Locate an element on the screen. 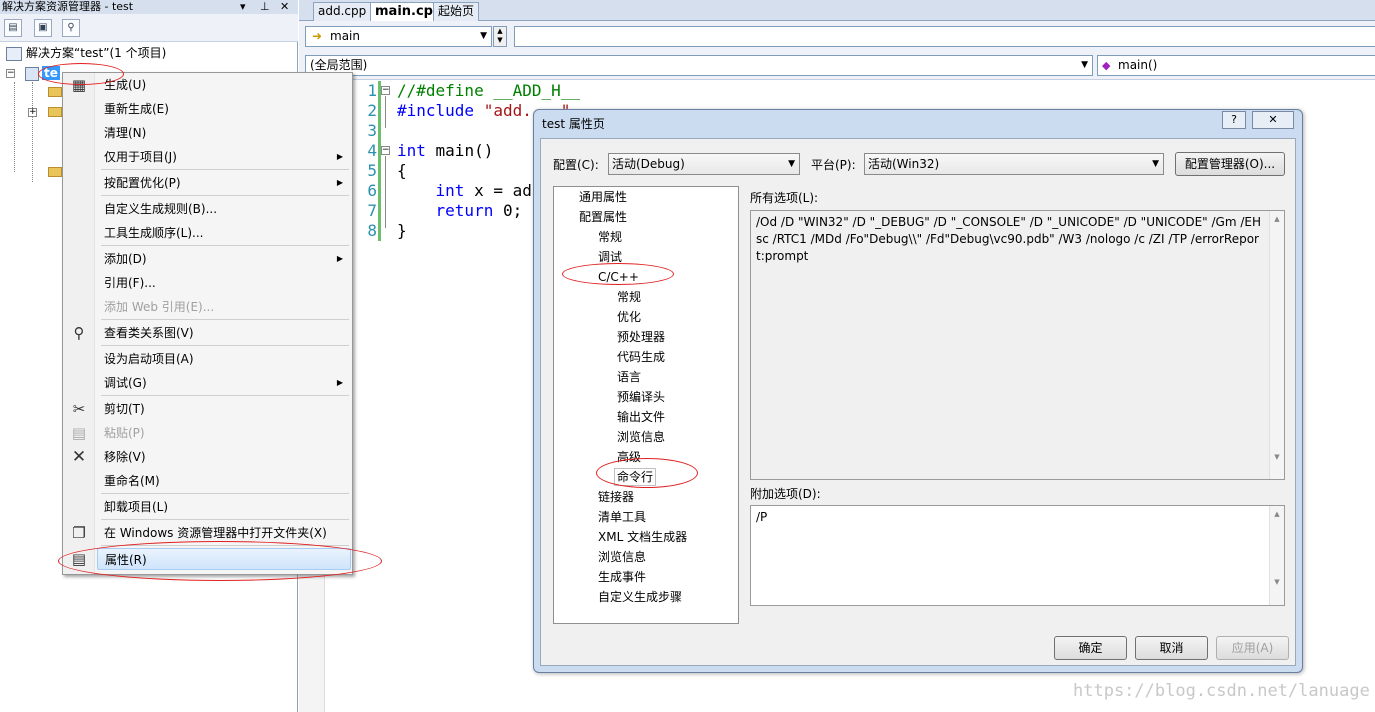 The image size is (1375, 712). tree-solution-node: 解决方案“test”(1 个项目) is located at coordinates (86, 53).